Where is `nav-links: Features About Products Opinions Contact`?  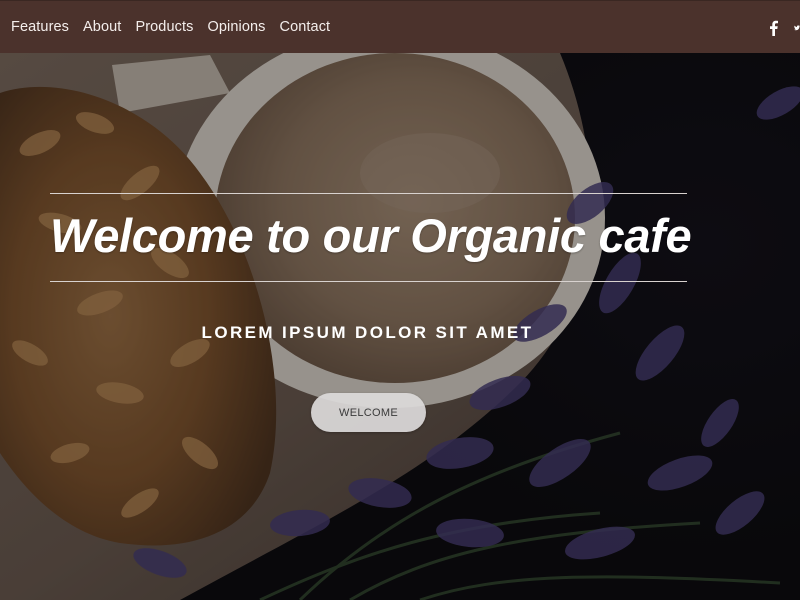 nav-links: Features About Products Opinions Contact is located at coordinates (165, 27).